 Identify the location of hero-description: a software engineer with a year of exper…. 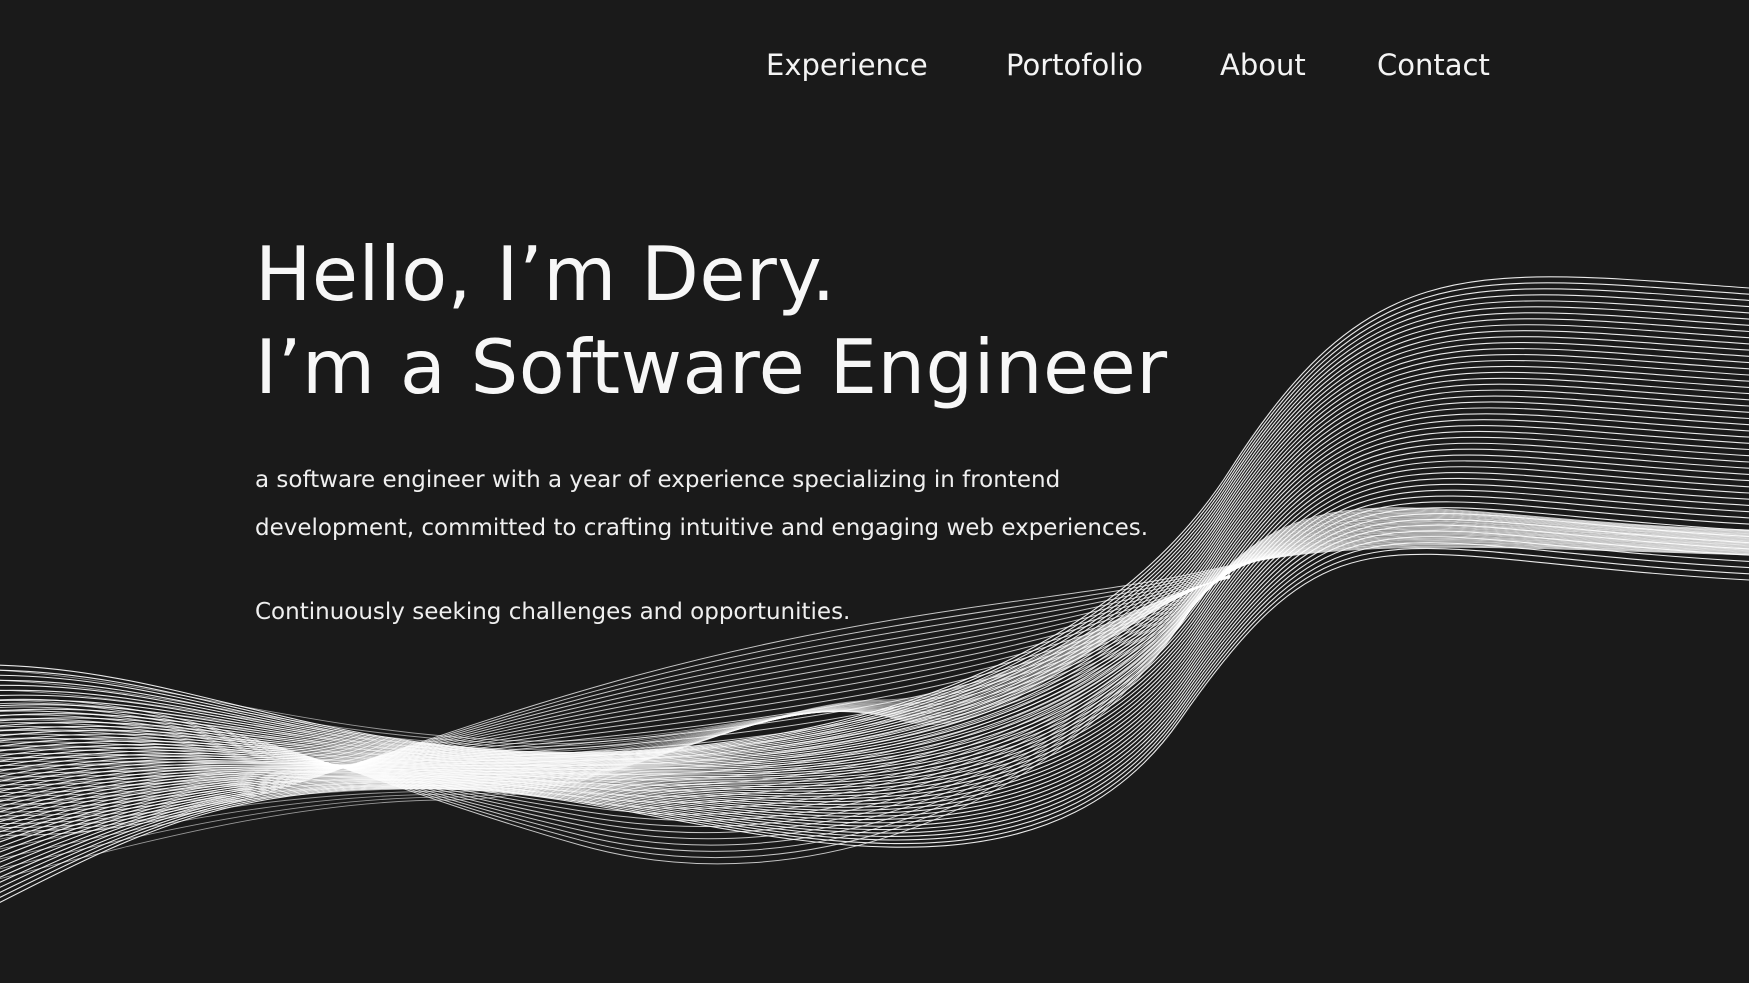
(755, 504).